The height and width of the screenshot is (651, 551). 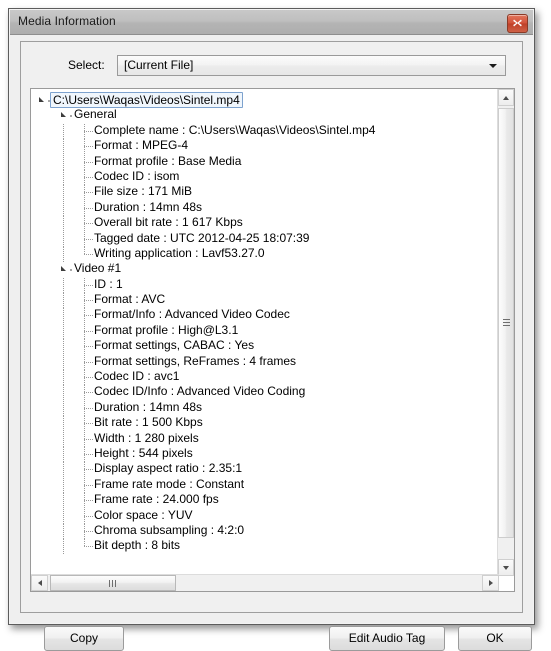 What do you see at coordinates (265, 531) in the screenshot?
I see `tree-node: Chroma subsampling : 4:2:0` at bounding box center [265, 531].